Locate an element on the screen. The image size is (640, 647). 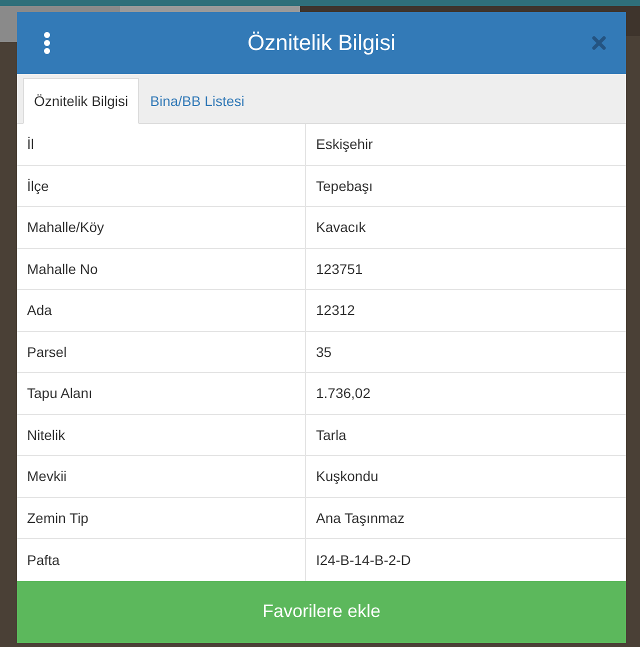
table-cell-text: Tarla is located at coordinates (331, 435).